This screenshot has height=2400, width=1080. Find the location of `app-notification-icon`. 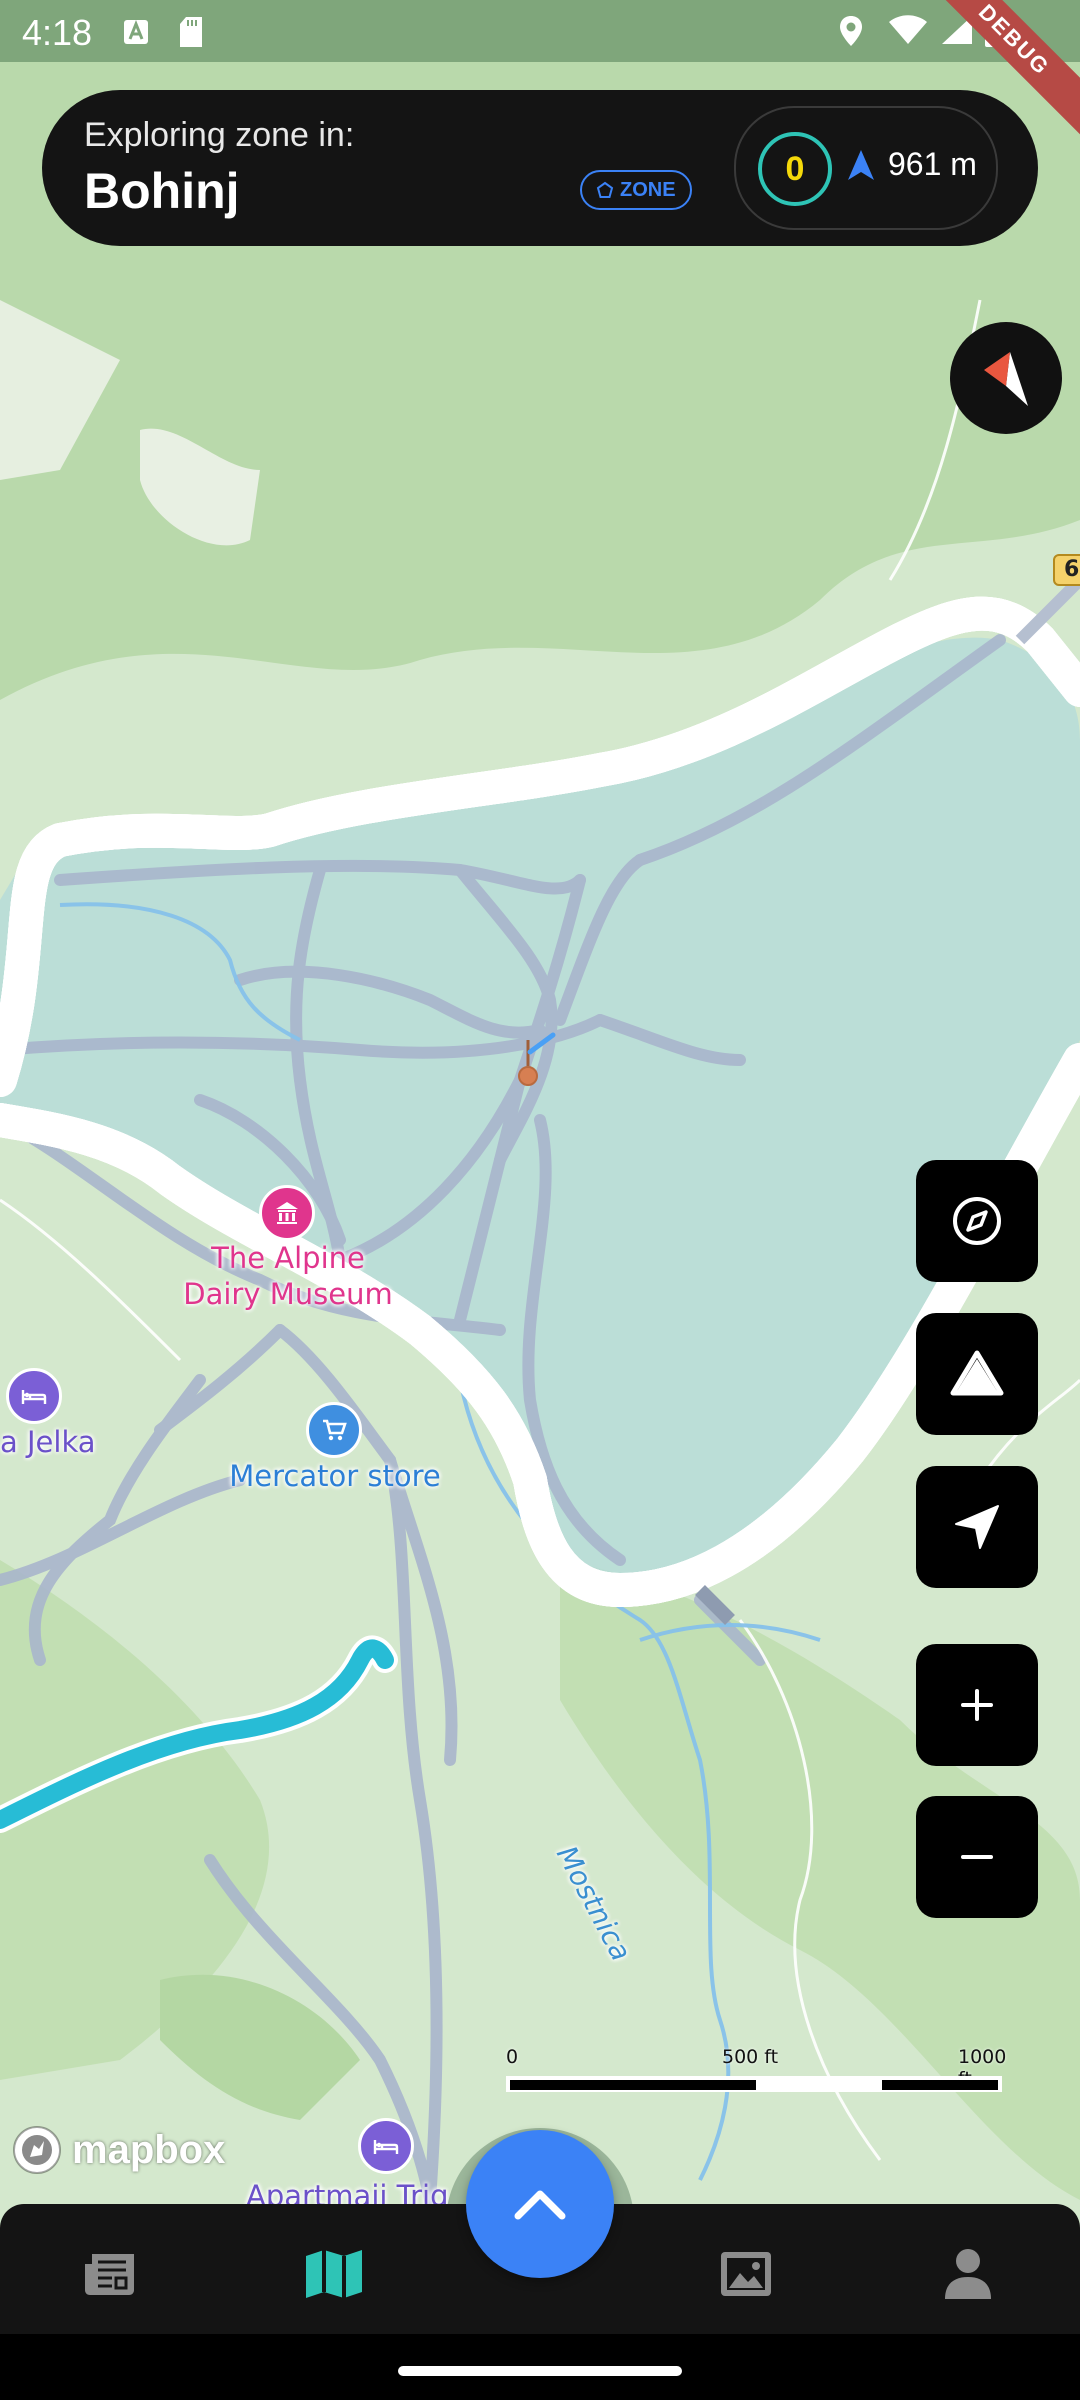

app-notification-icon is located at coordinates (136, 34).